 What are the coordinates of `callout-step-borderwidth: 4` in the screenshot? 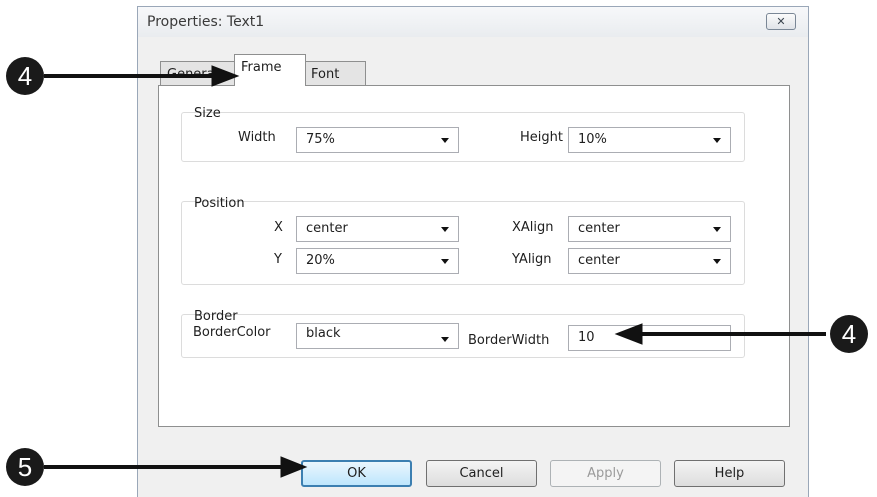 It's located at (849, 334).